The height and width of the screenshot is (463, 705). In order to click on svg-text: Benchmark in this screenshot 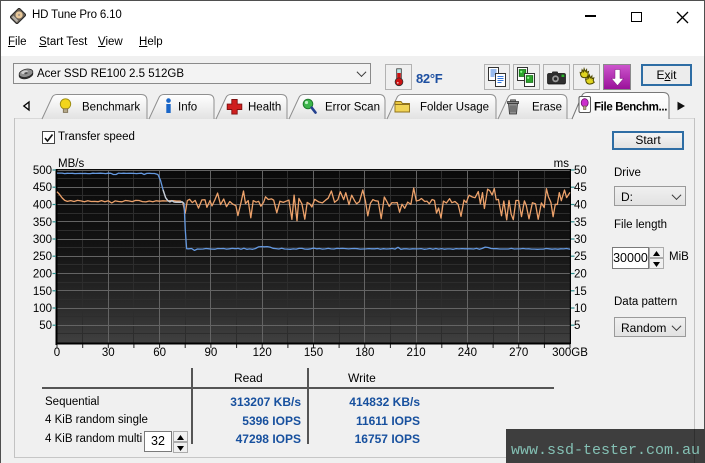, I will do `click(111, 108)`.